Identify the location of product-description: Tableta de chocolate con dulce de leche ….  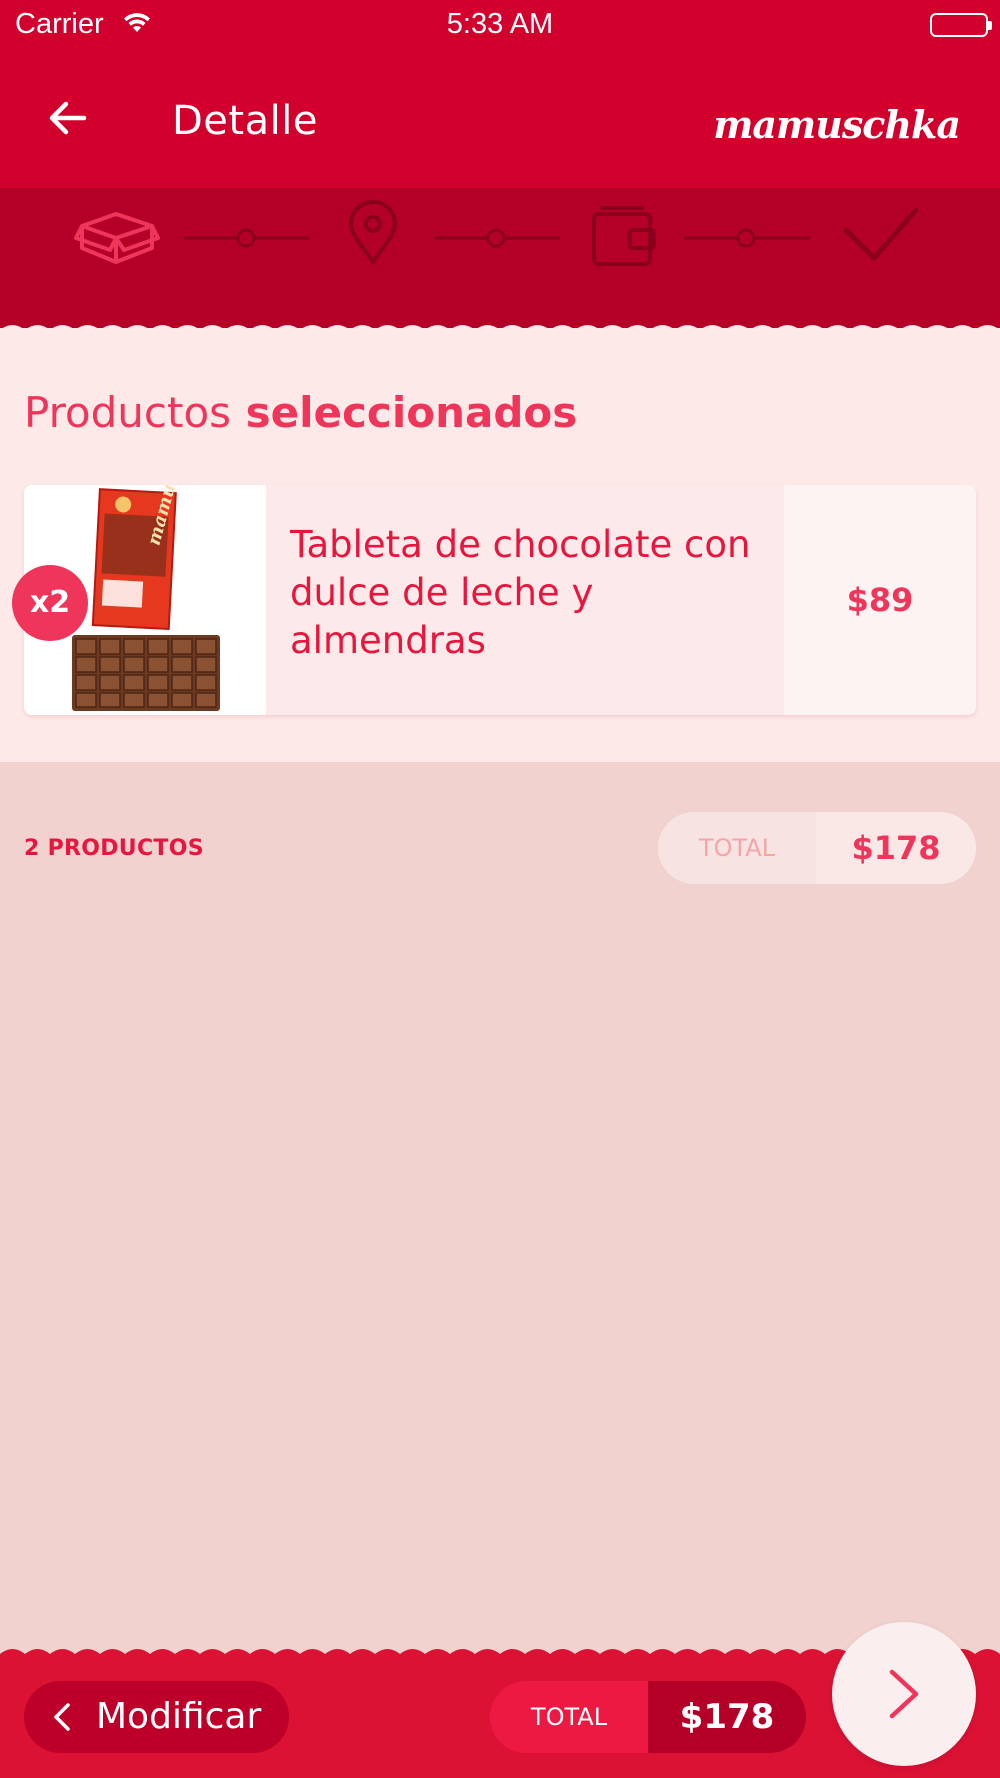
(525, 600).